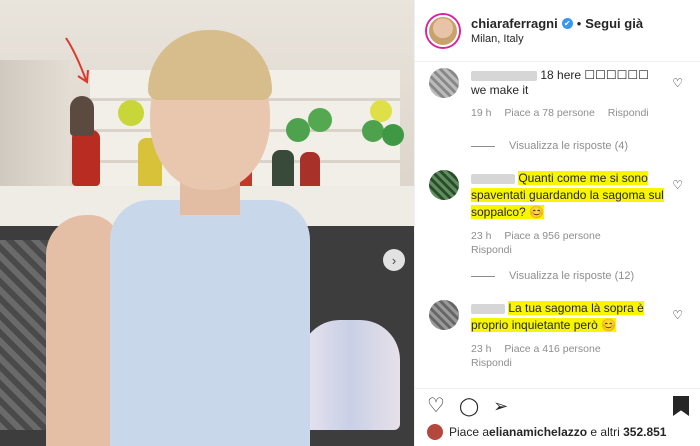 The width and height of the screenshot is (700, 446). Describe the element at coordinates (210, 65) in the screenshot. I see `hair` at that location.